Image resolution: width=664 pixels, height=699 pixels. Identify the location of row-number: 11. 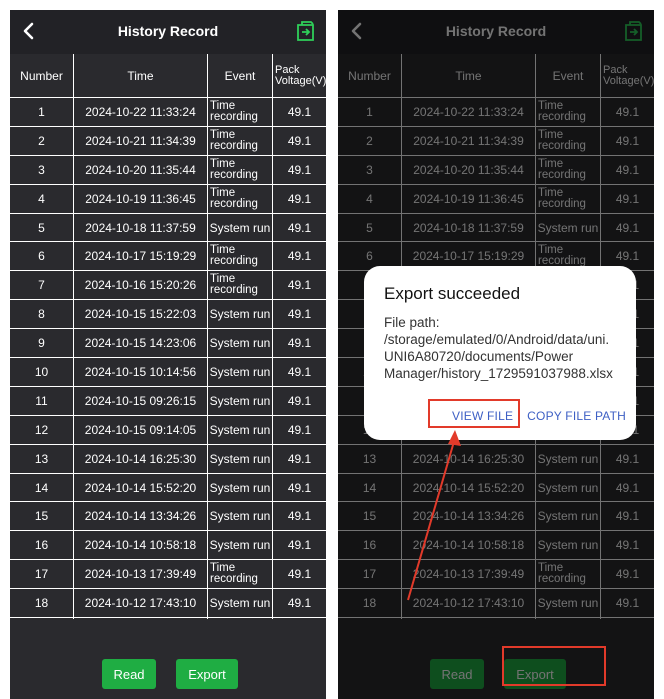
(42, 400).